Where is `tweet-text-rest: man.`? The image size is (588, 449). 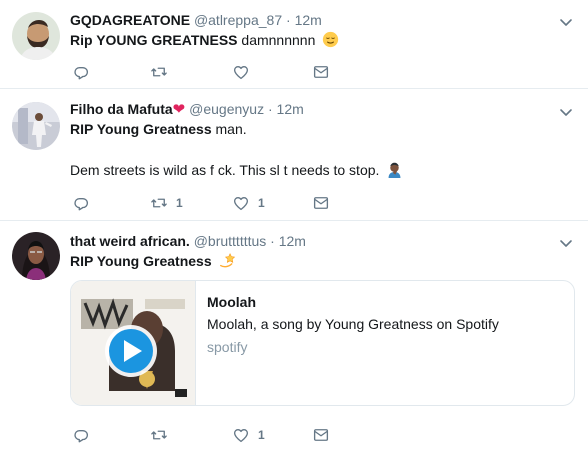 tweet-text-rest: man. is located at coordinates (229, 129).